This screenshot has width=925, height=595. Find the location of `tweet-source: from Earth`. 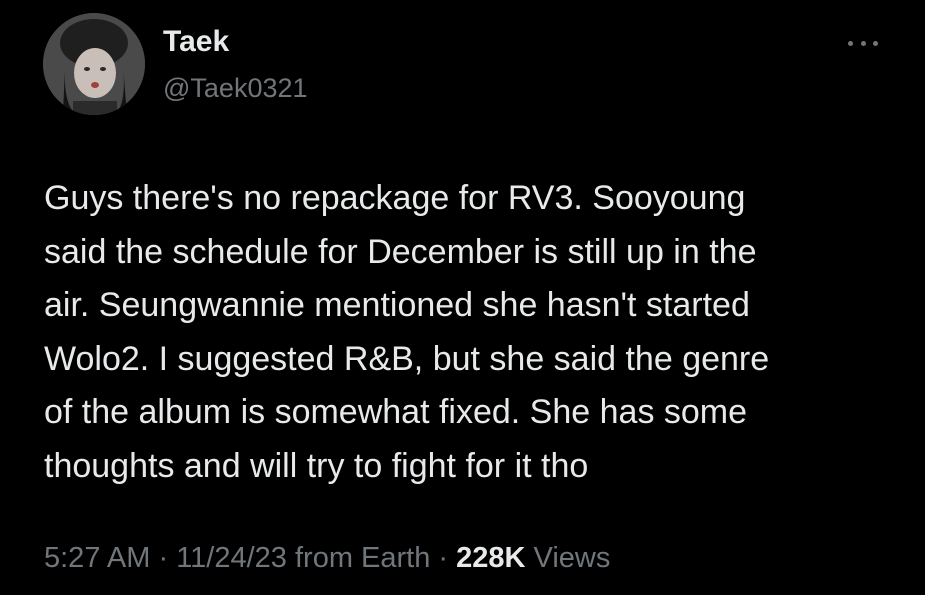

tweet-source: from Earth is located at coordinates (362, 558).